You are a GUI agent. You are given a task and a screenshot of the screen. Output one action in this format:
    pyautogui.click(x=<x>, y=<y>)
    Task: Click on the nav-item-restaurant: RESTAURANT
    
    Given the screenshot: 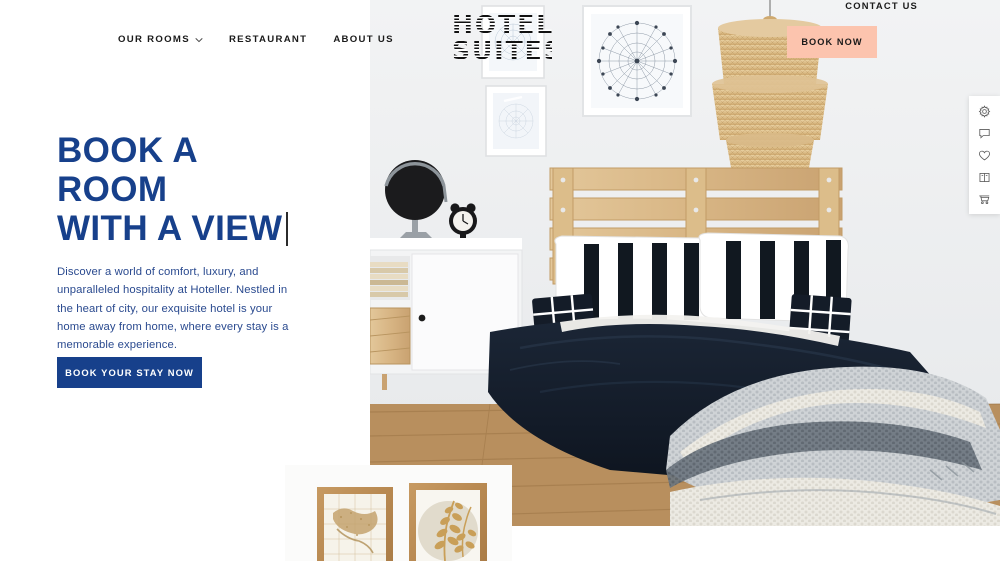 What is the action you would take?
    pyautogui.click(x=268, y=39)
    